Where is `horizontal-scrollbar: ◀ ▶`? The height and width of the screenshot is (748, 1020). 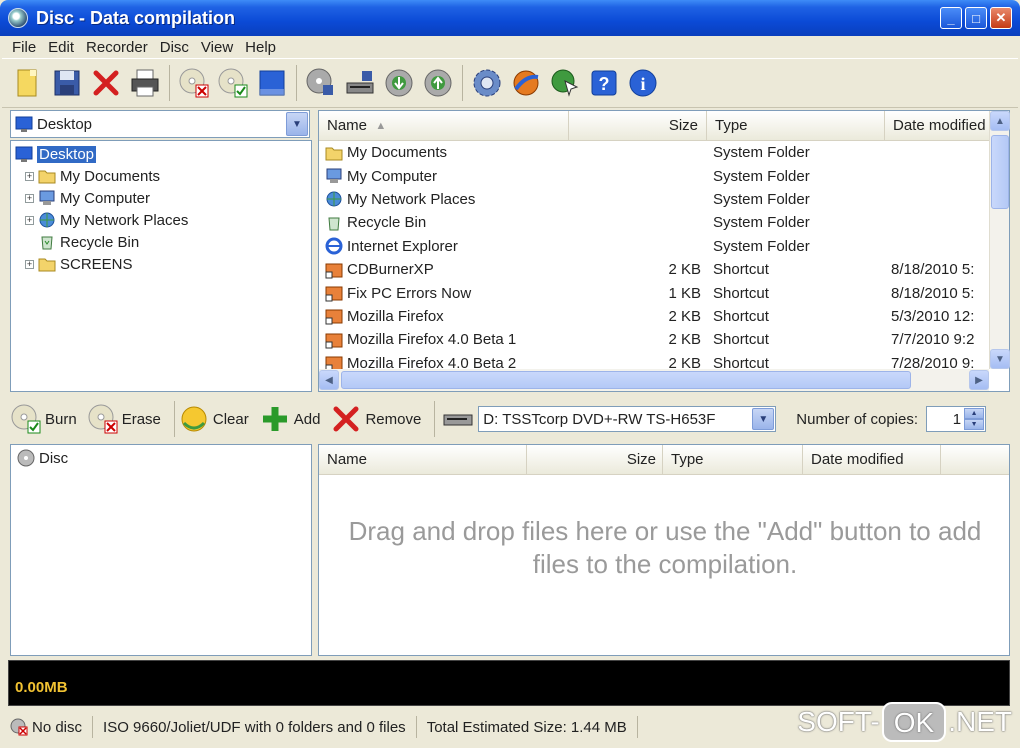 horizontal-scrollbar: ◀ ▶ is located at coordinates (654, 380).